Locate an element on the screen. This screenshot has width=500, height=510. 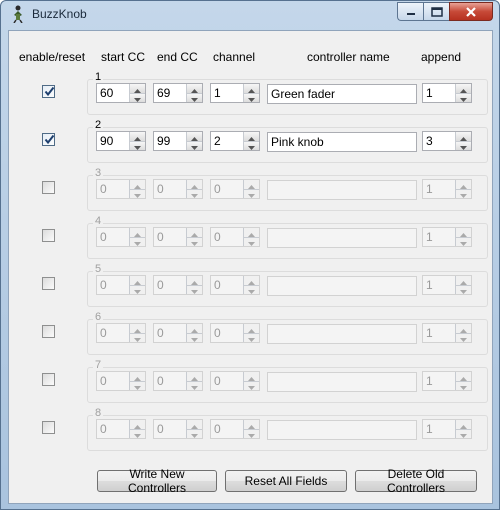
maximize-button is located at coordinates (436, 11).